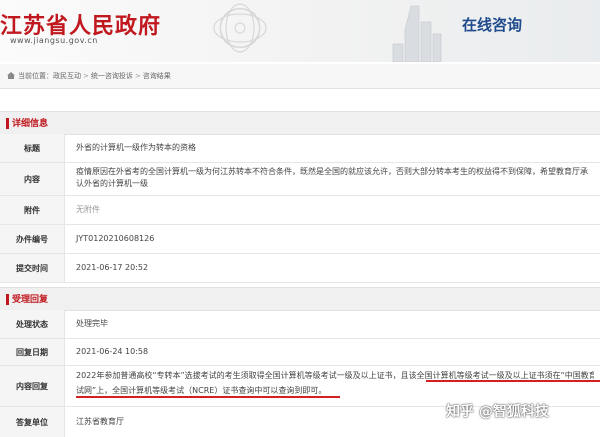 The width and height of the screenshot is (600, 437). Describe the element at coordinates (136, 147) in the screenshot. I see `row-value: 外省的计算机一级作为转本的资格` at that location.